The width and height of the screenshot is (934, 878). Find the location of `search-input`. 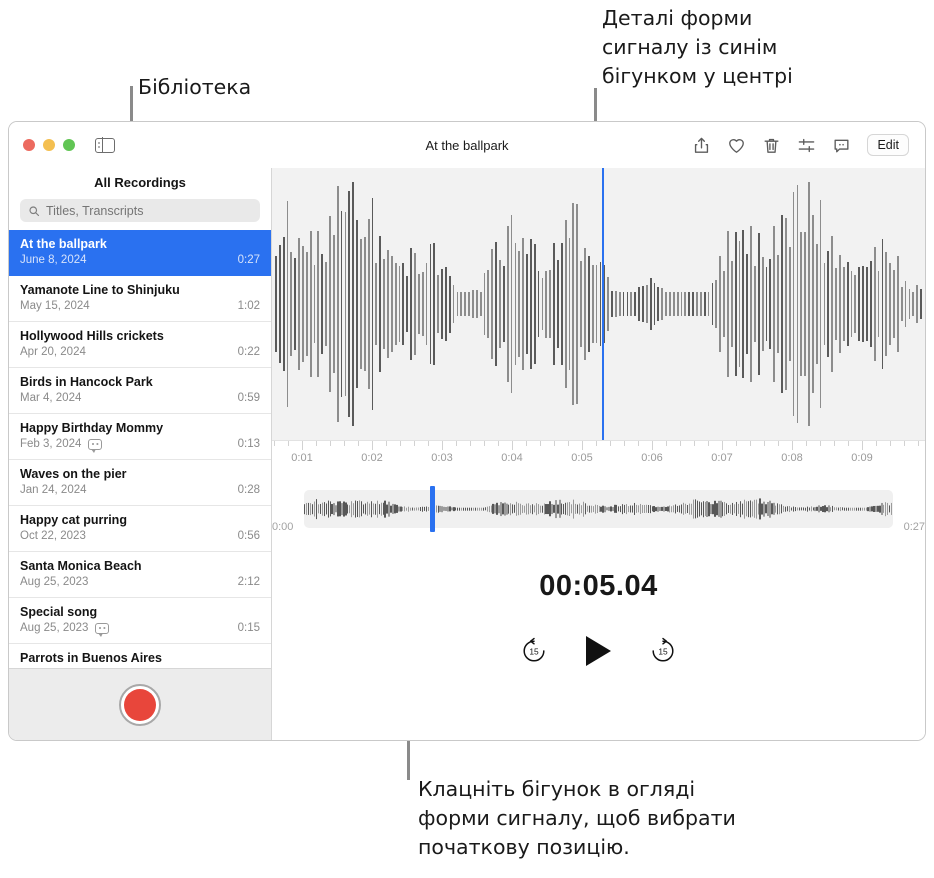

search-input is located at coordinates (149, 210).